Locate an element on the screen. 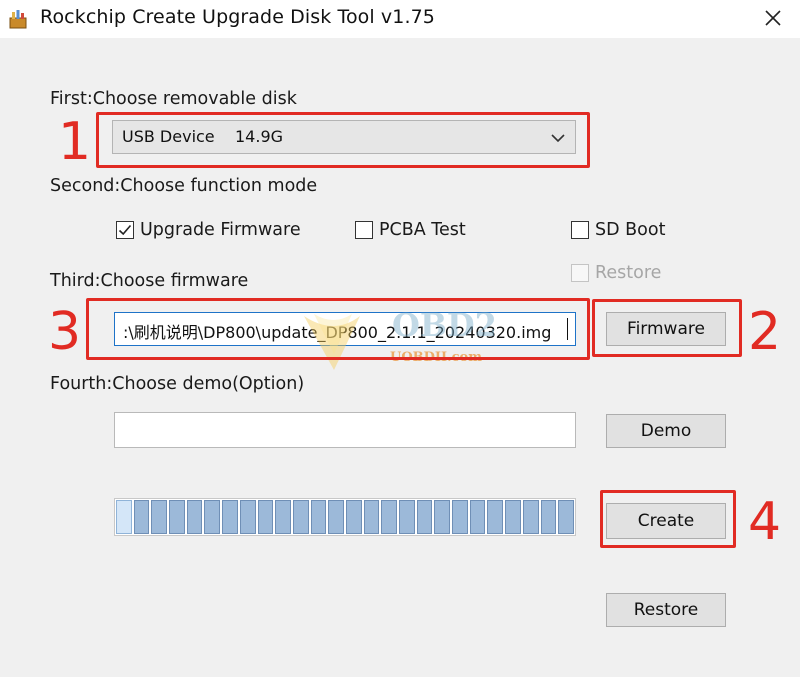  checkmark-icon is located at coordinates (125, 230).